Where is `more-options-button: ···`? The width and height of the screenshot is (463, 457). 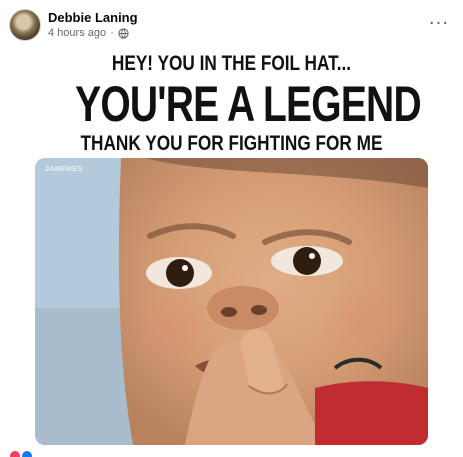
more-options-button: ··· is located at coordinates (439, 23).